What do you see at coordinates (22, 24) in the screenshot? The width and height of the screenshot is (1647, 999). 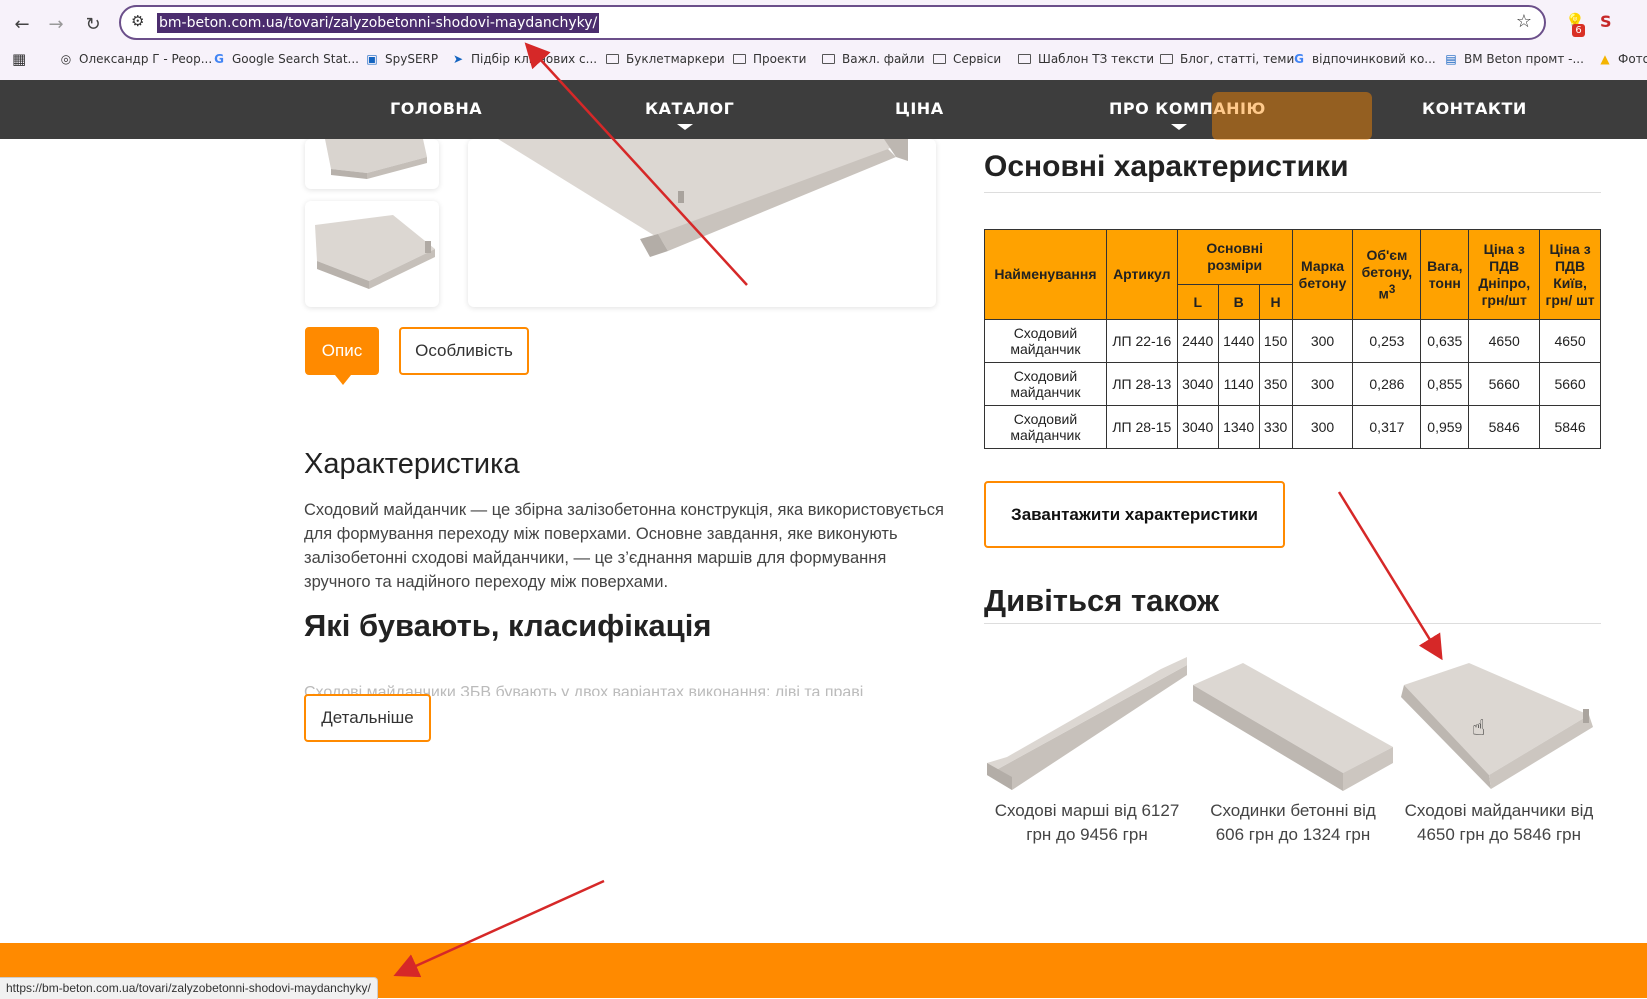 I see `back-arrow-icon: ←` at bounding box center [22, 24].